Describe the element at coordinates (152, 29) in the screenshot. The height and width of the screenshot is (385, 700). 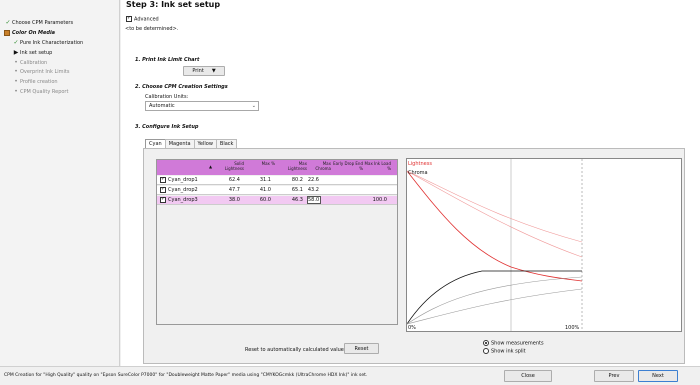
I see `tbd-text: <to be determined>.` at that location.